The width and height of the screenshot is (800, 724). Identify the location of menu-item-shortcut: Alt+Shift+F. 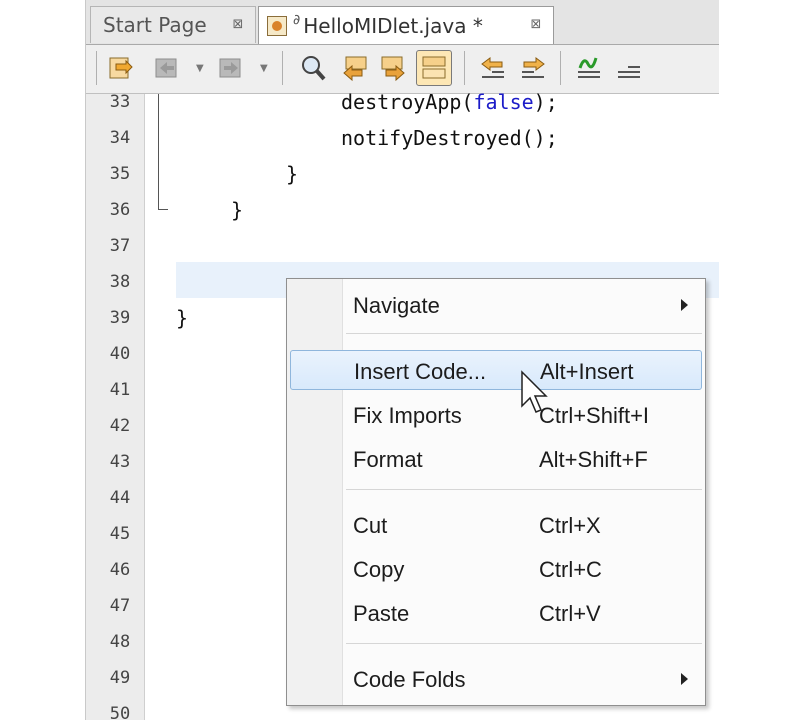
(593, 459).